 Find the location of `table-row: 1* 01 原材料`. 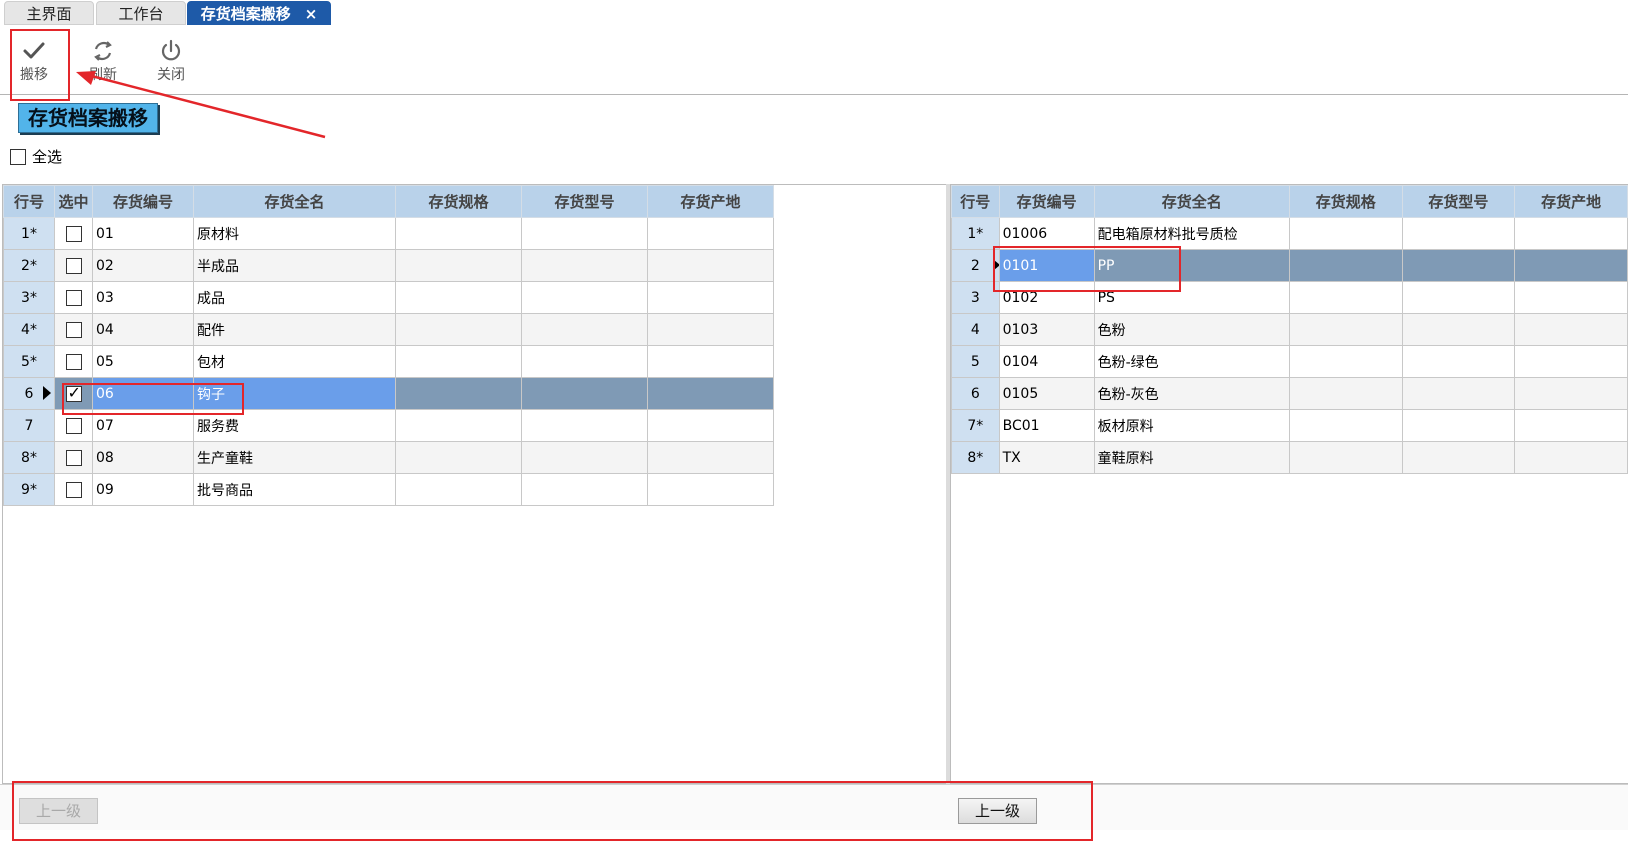

table-row: 1* 01 原材料 is located at coordinates (388, 233).